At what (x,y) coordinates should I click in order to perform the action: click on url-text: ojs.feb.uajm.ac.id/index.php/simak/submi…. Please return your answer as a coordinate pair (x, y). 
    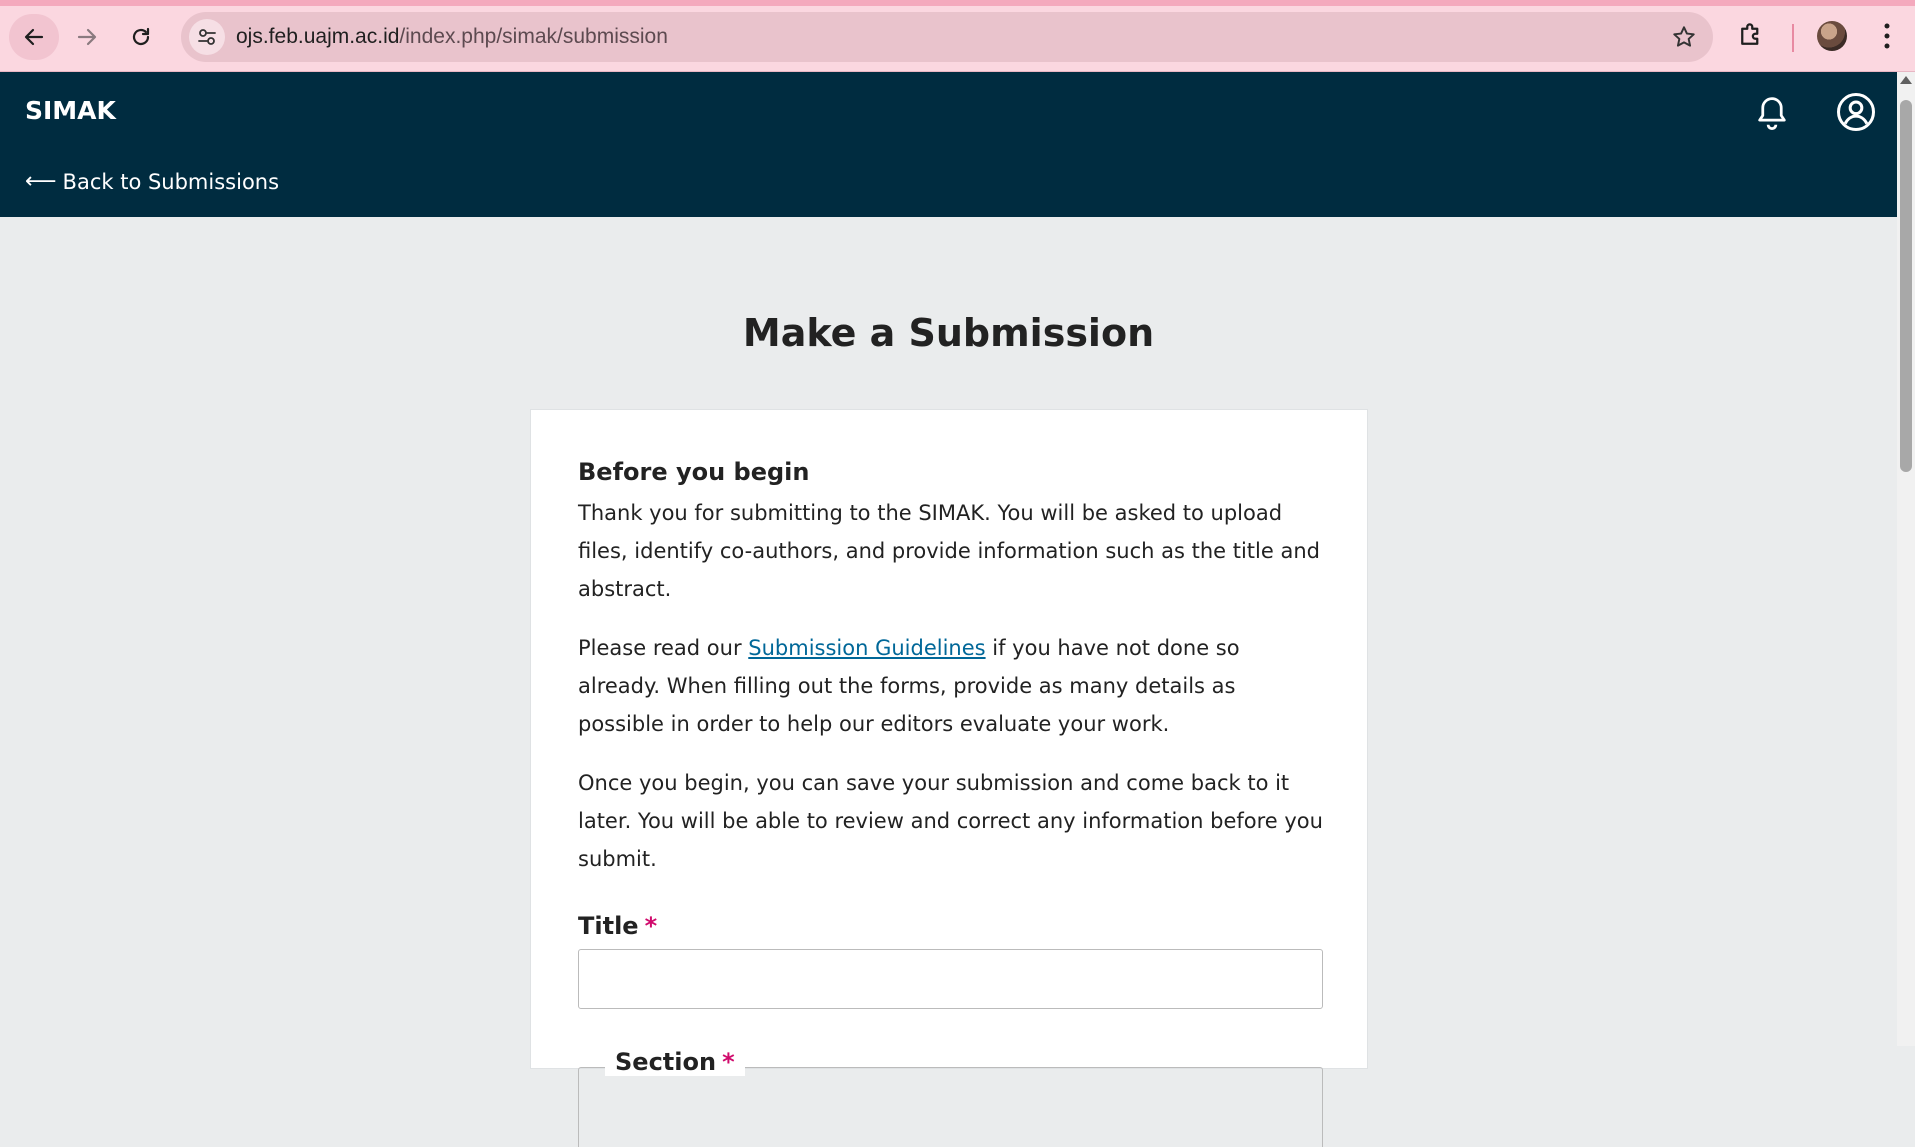
    Looking at the image, I should click on (452, 37).